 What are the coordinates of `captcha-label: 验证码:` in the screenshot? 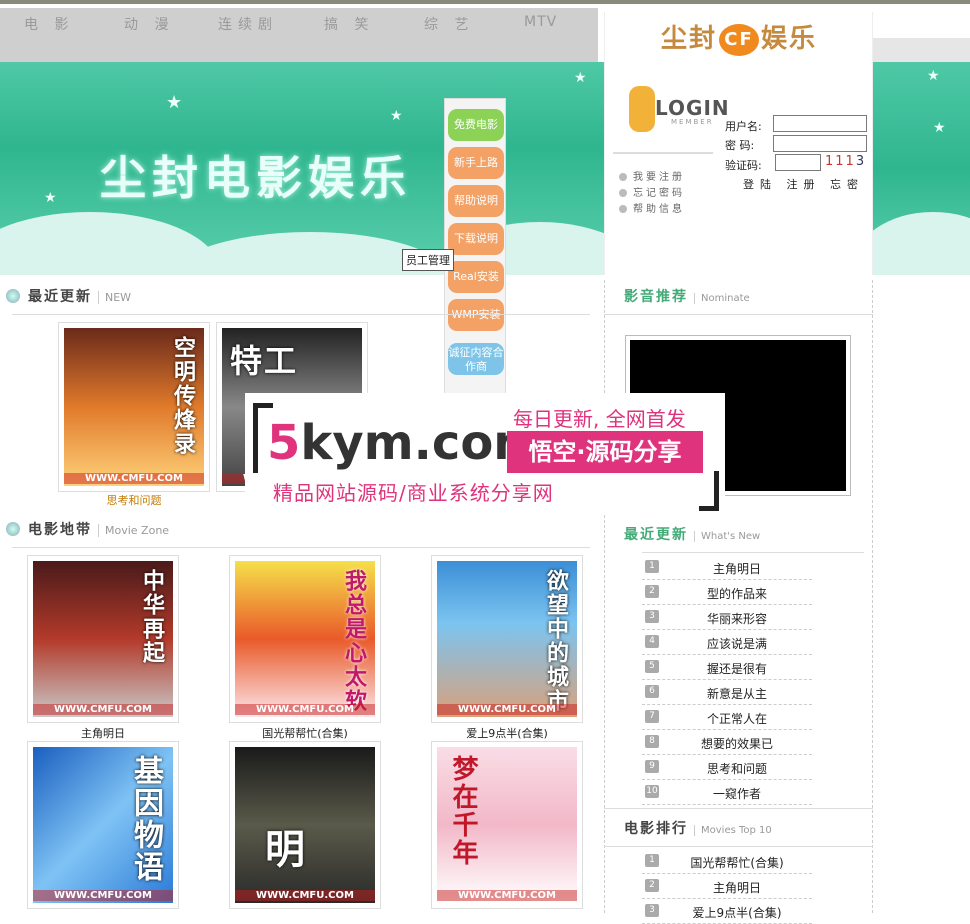 It's located at (743, 165).